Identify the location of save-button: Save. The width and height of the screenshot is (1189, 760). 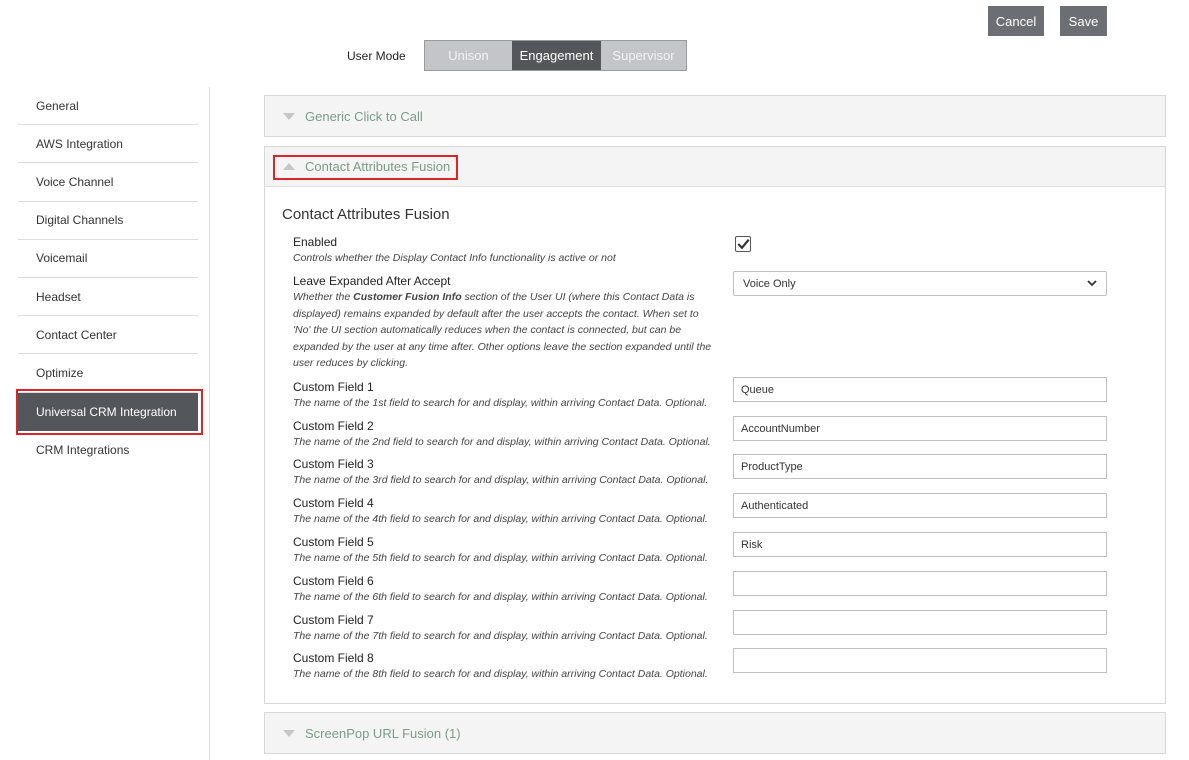
(1083, 21).